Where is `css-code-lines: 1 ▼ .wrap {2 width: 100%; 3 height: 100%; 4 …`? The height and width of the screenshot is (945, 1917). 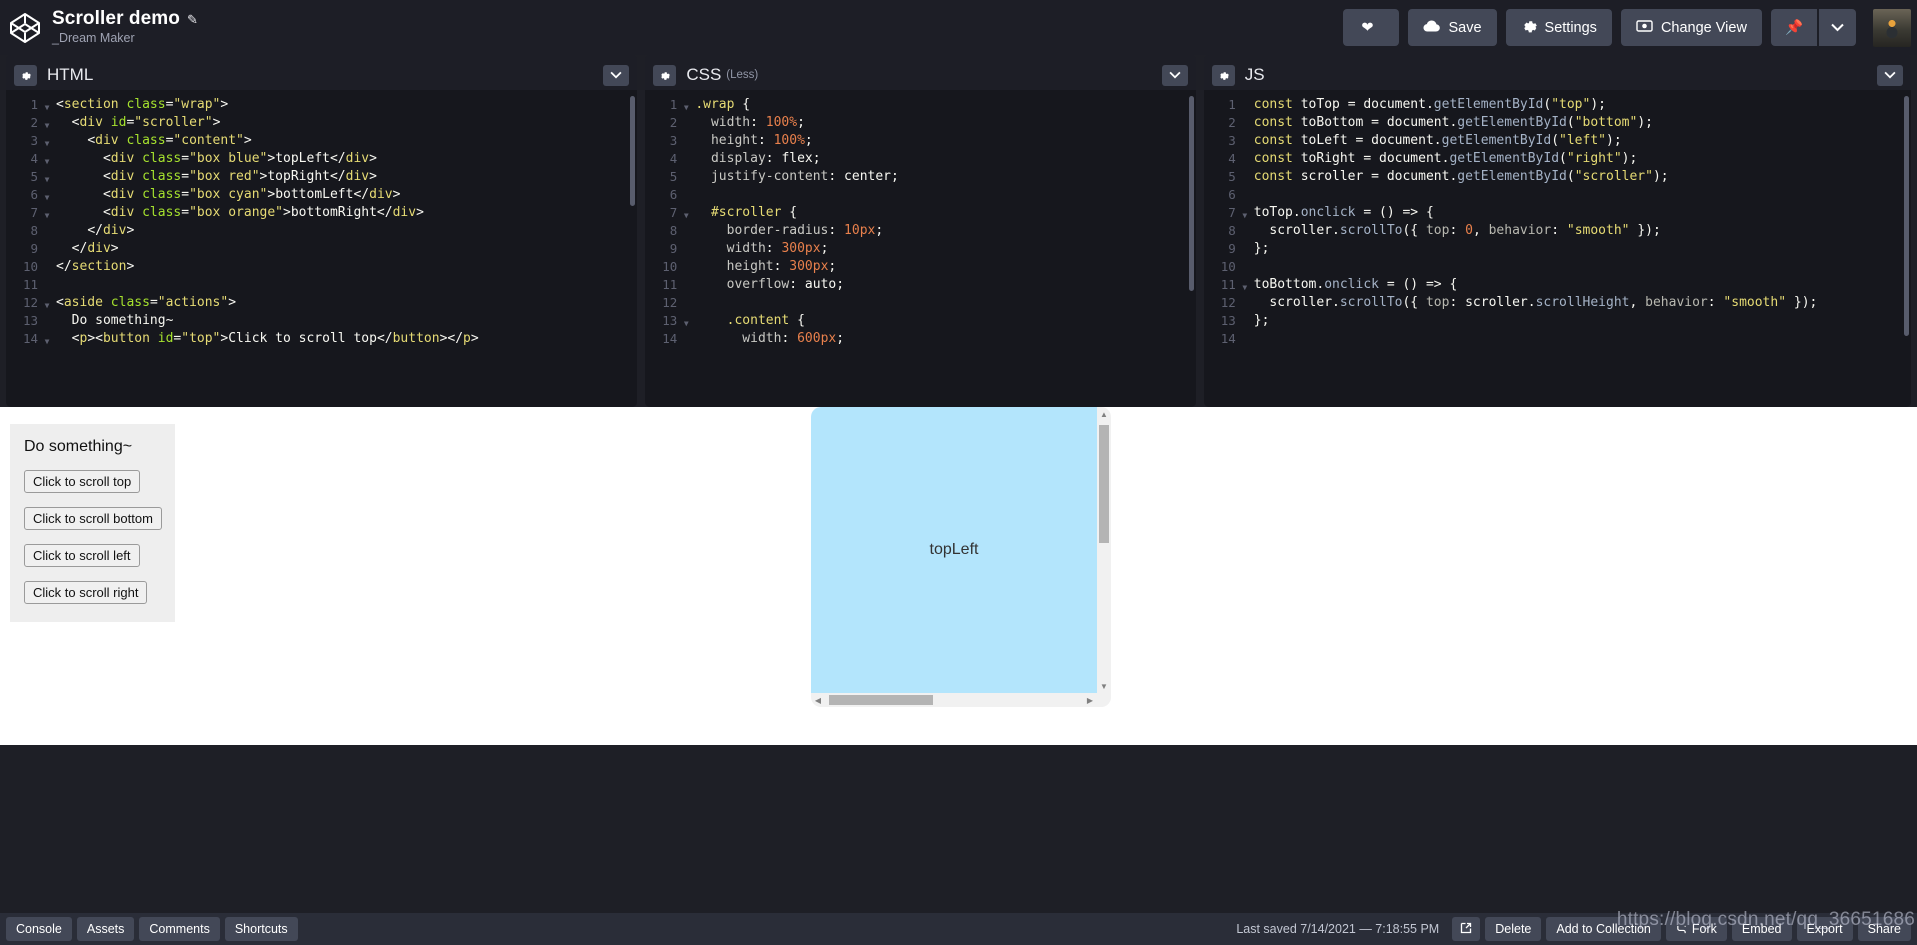 css-code-lines: 1 ▼ .wrap {2 width: 100%; 3 height: 100%; 4 … is located at coordinates (920, 219).